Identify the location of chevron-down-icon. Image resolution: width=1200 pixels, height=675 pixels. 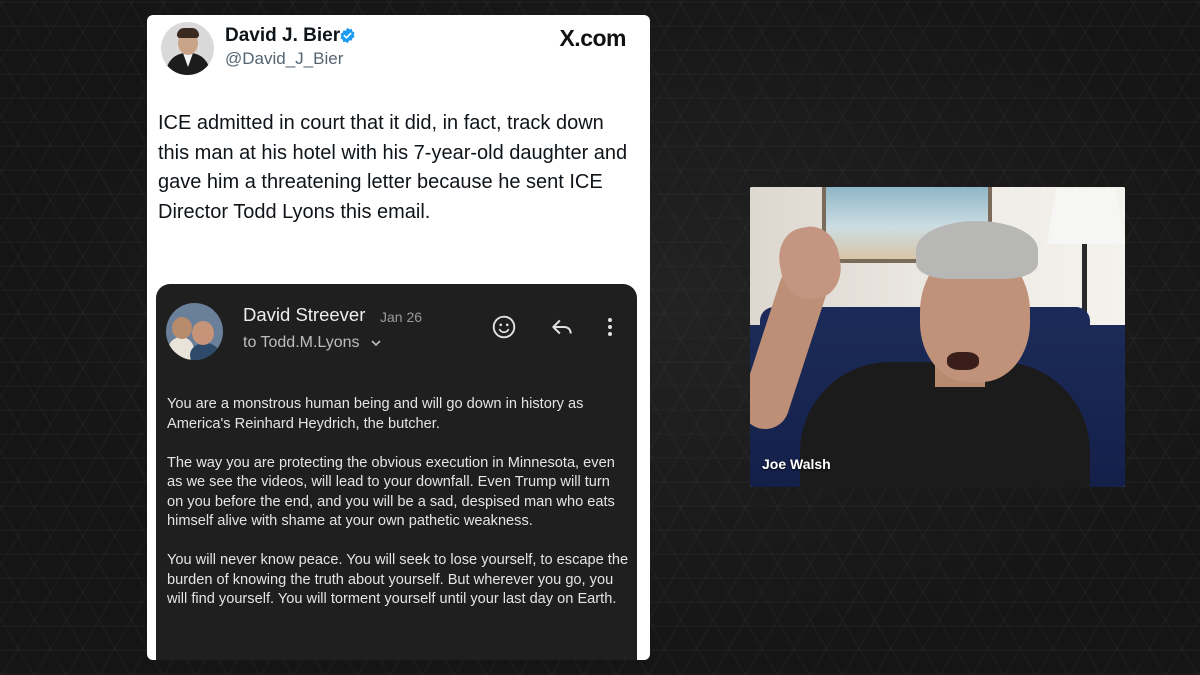
(376, 343).